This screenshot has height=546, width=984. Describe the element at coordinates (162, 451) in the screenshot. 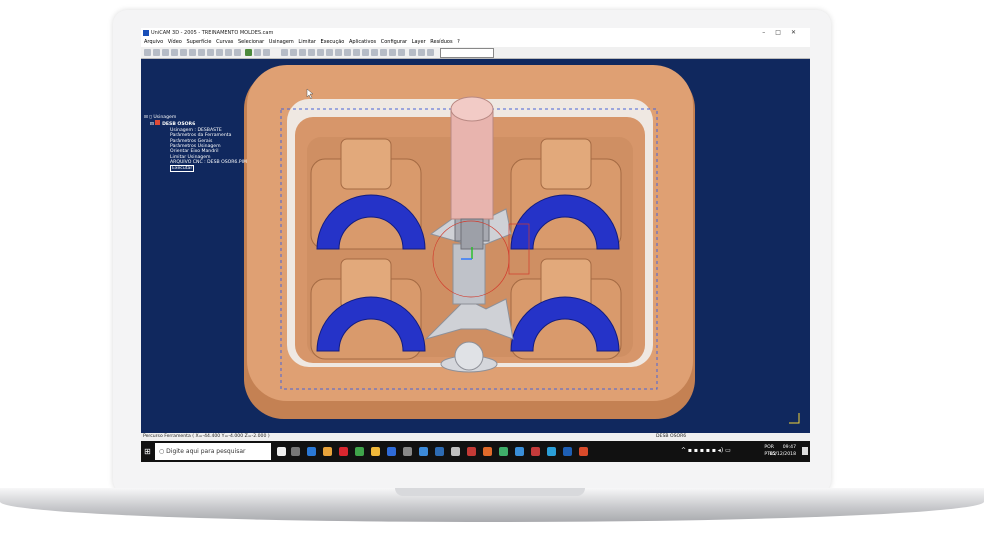

I see `search-icon: ○` at that location.